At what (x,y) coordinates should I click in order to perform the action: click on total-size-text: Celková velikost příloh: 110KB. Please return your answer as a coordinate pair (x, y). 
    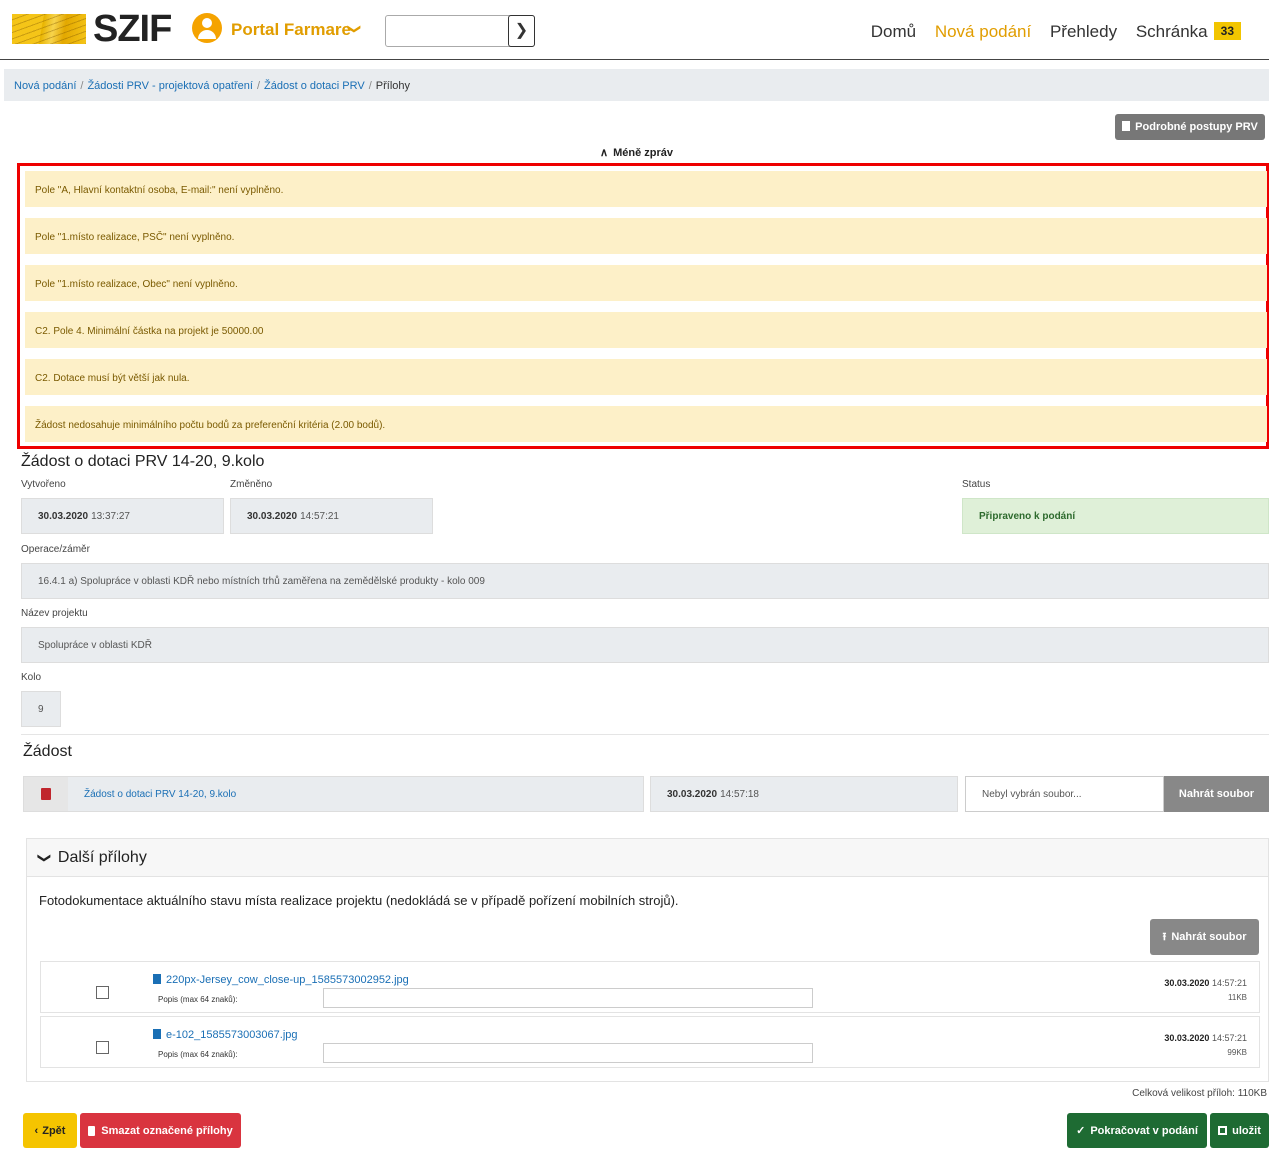
    Looking at the image, I should click on (1199, 1093).